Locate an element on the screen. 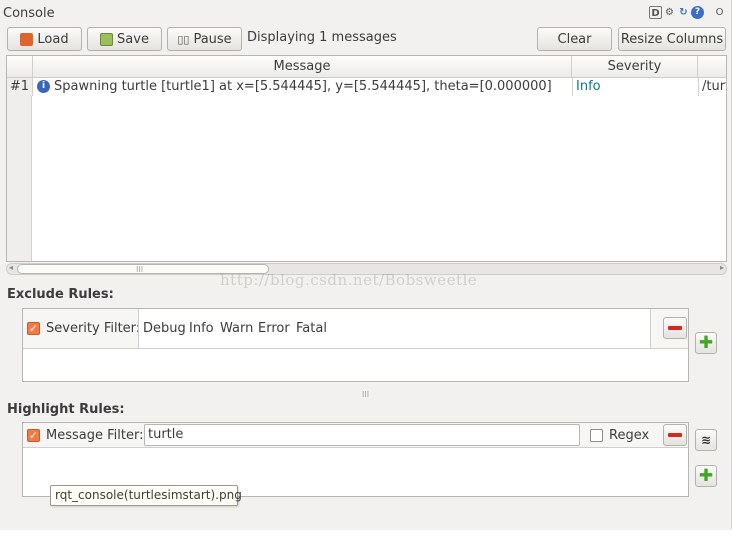 This screenshot has width=732, height=538. table-header: Message Severity is located at coordinates (366, 67).